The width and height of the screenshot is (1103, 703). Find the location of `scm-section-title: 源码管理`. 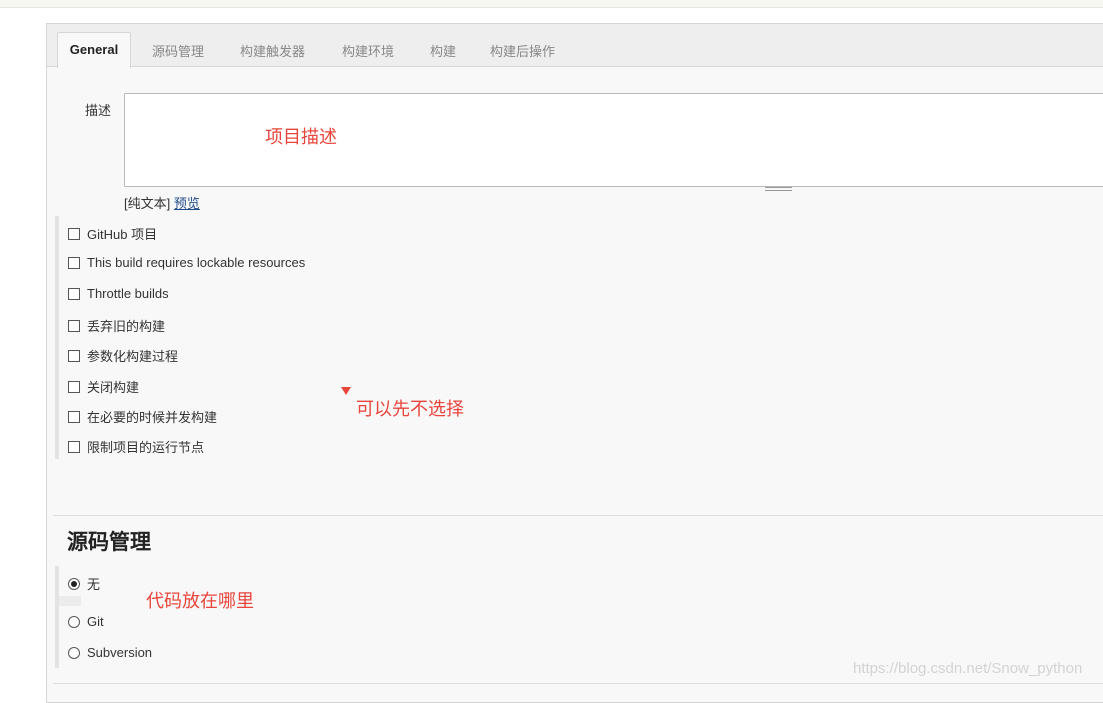

scm-section-title: 源码管理 is located at coordinates (109, 542).